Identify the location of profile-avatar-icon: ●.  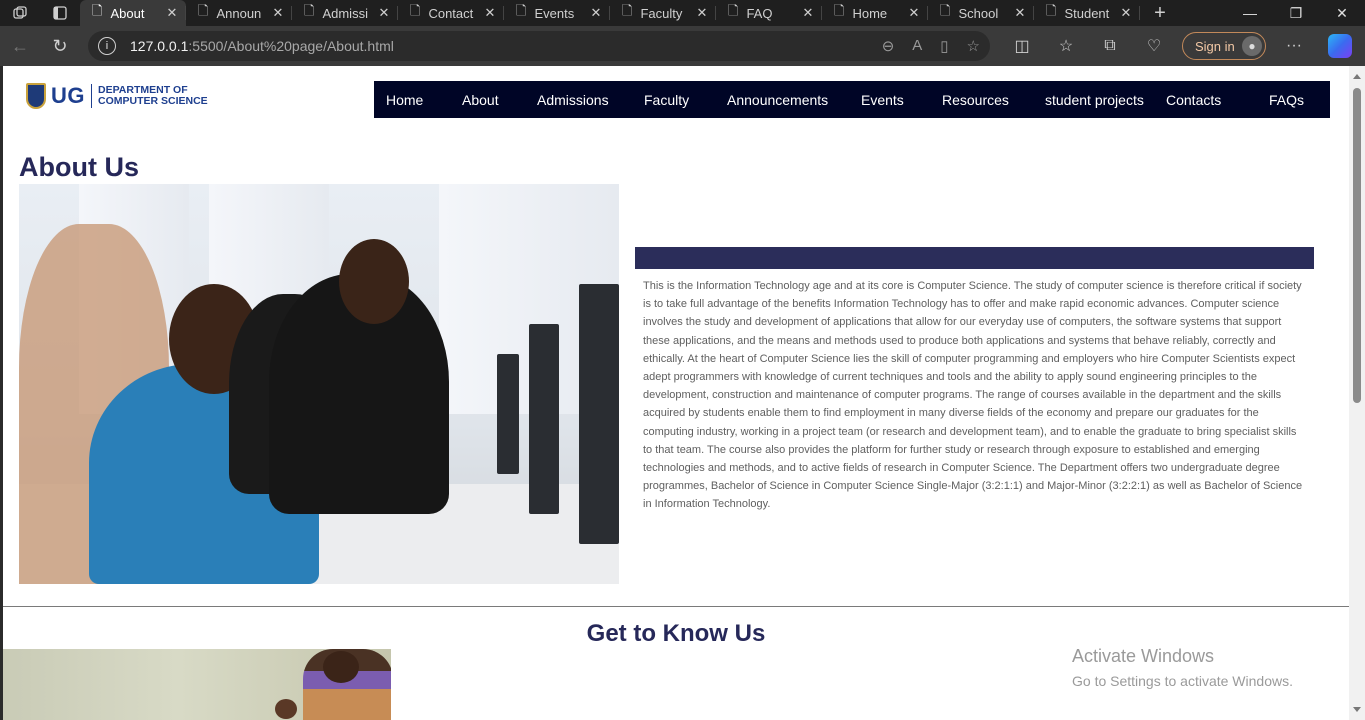
(1252, 46).